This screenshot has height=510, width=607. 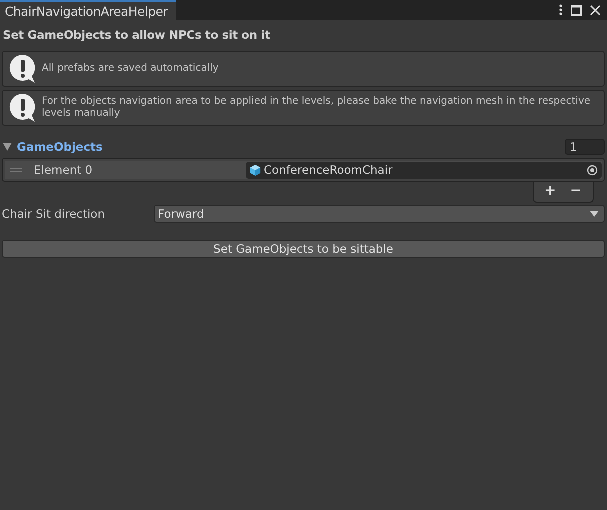 I want to click on direction-label: Chair Sit direction, so click(x=54, y=214).